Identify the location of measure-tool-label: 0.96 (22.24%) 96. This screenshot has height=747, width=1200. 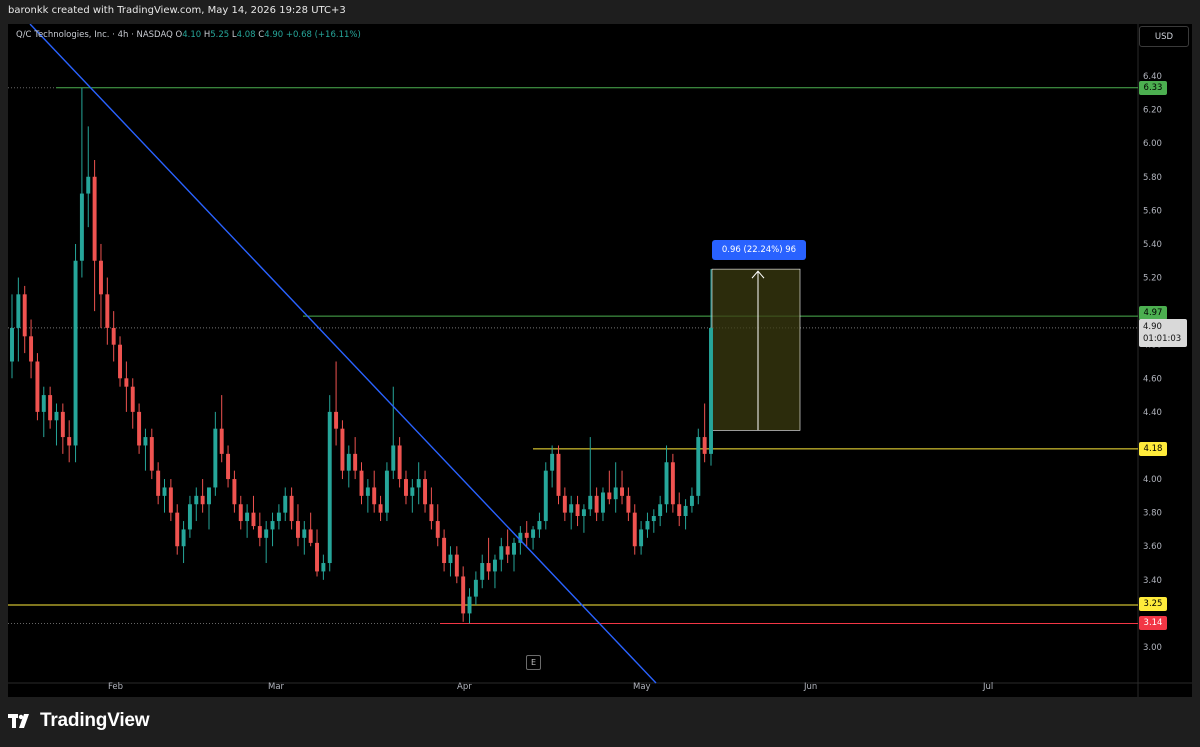
(759, 250).